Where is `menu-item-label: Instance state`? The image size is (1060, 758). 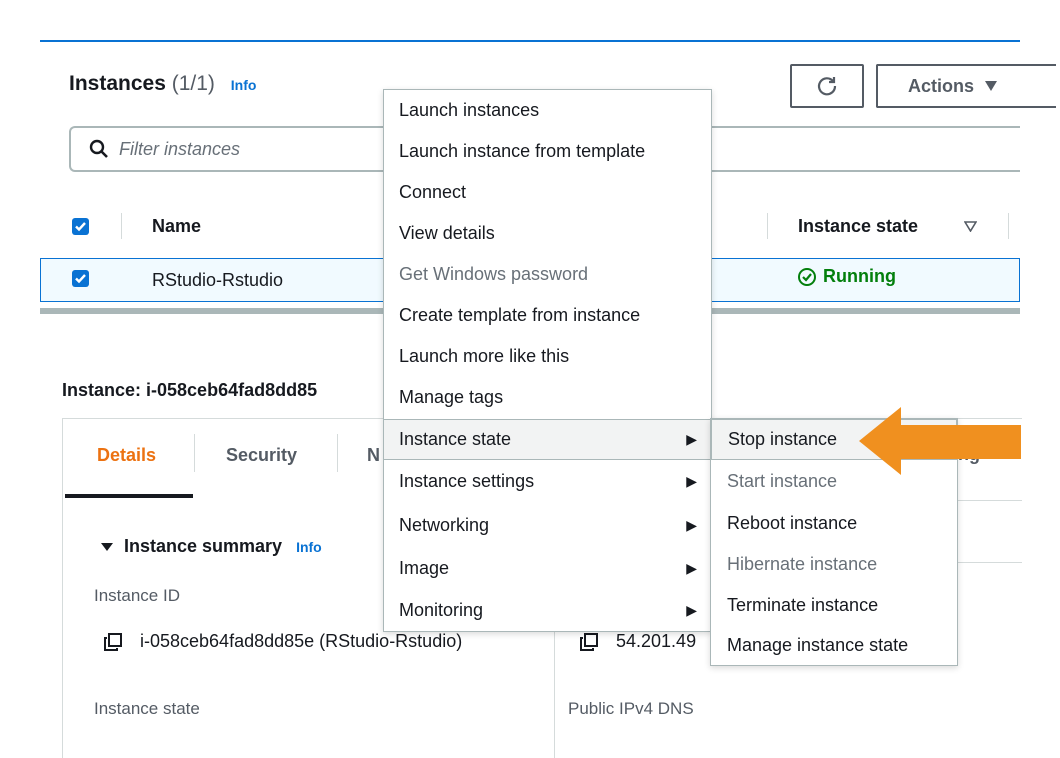
menu-item-label: Instance state is located at coordinates (455, 439).